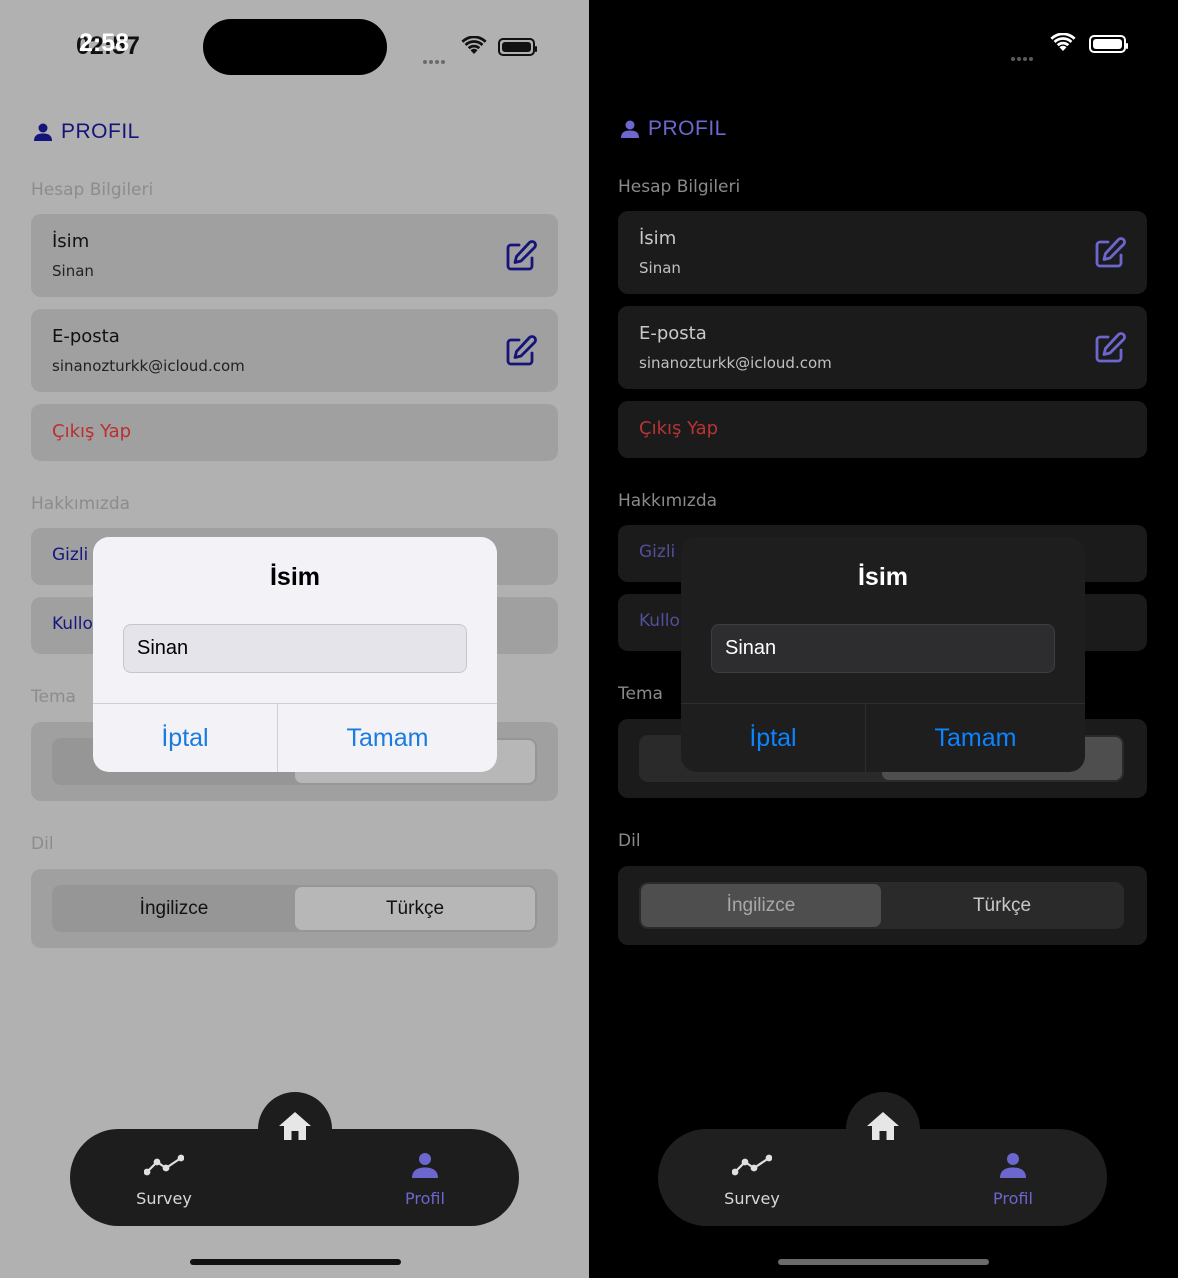 The height and width of the screenshot is (1278, 1178). Describe the element at coordinates (104, 43) in the screenshot. I see `status-time: 2:58` at that location.